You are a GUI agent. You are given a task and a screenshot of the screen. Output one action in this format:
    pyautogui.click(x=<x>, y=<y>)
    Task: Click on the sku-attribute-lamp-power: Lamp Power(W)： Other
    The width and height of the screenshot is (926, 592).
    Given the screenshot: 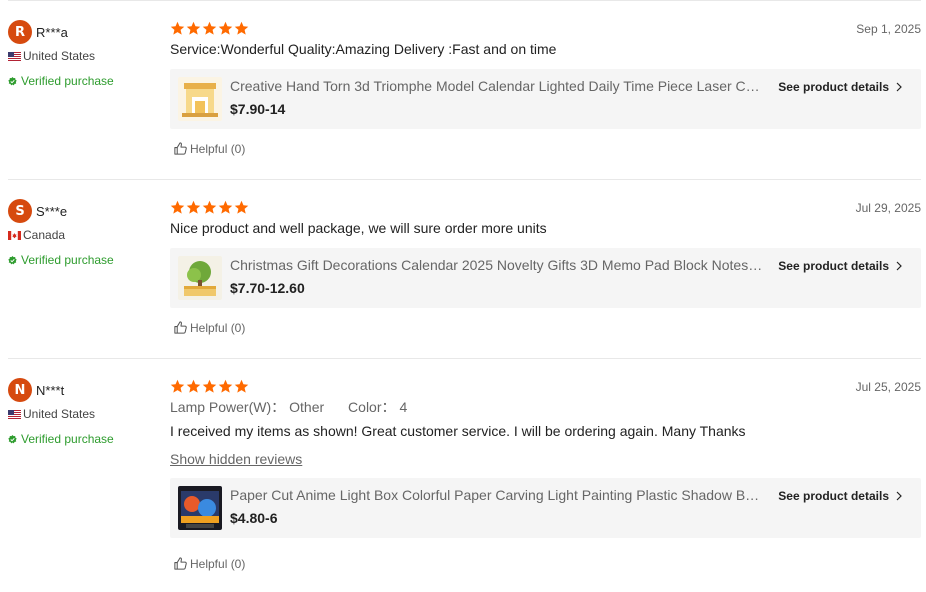 What is the action you would take?
    pyautogui.click(x=247, y=407)
    